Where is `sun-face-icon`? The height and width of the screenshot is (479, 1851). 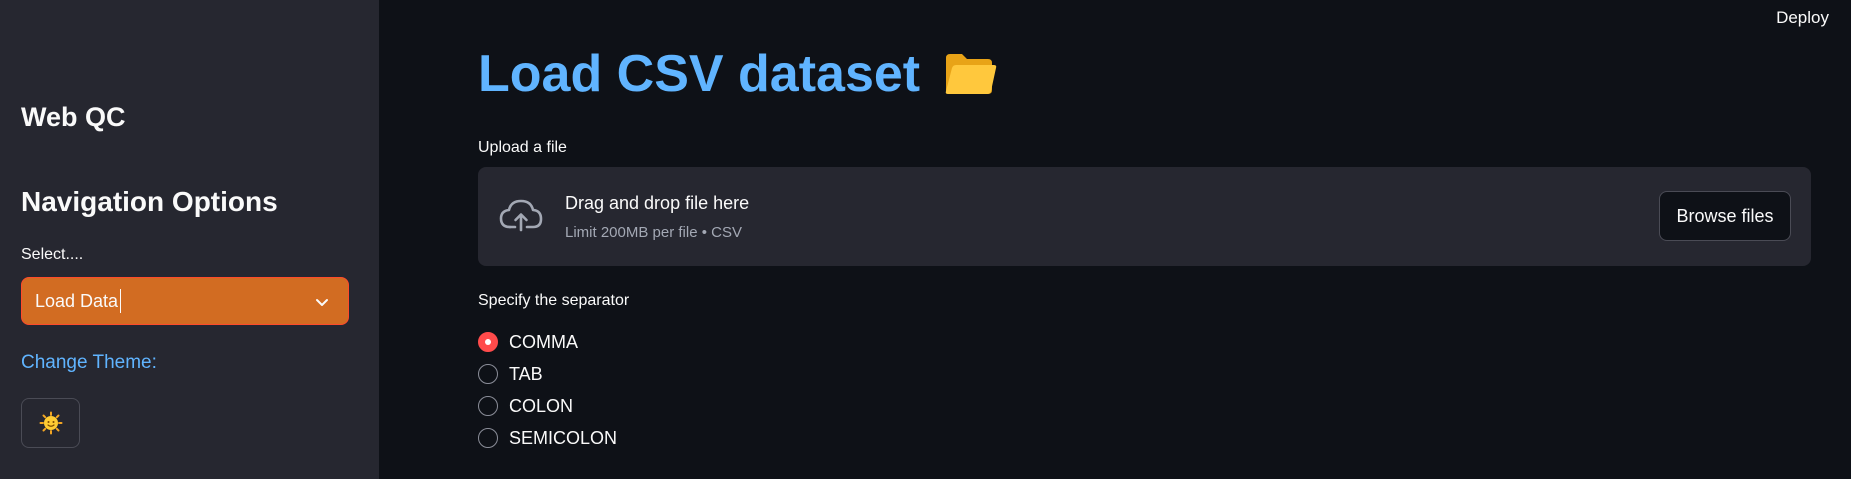 sun-face-icon is located at coordinates (50, 423).